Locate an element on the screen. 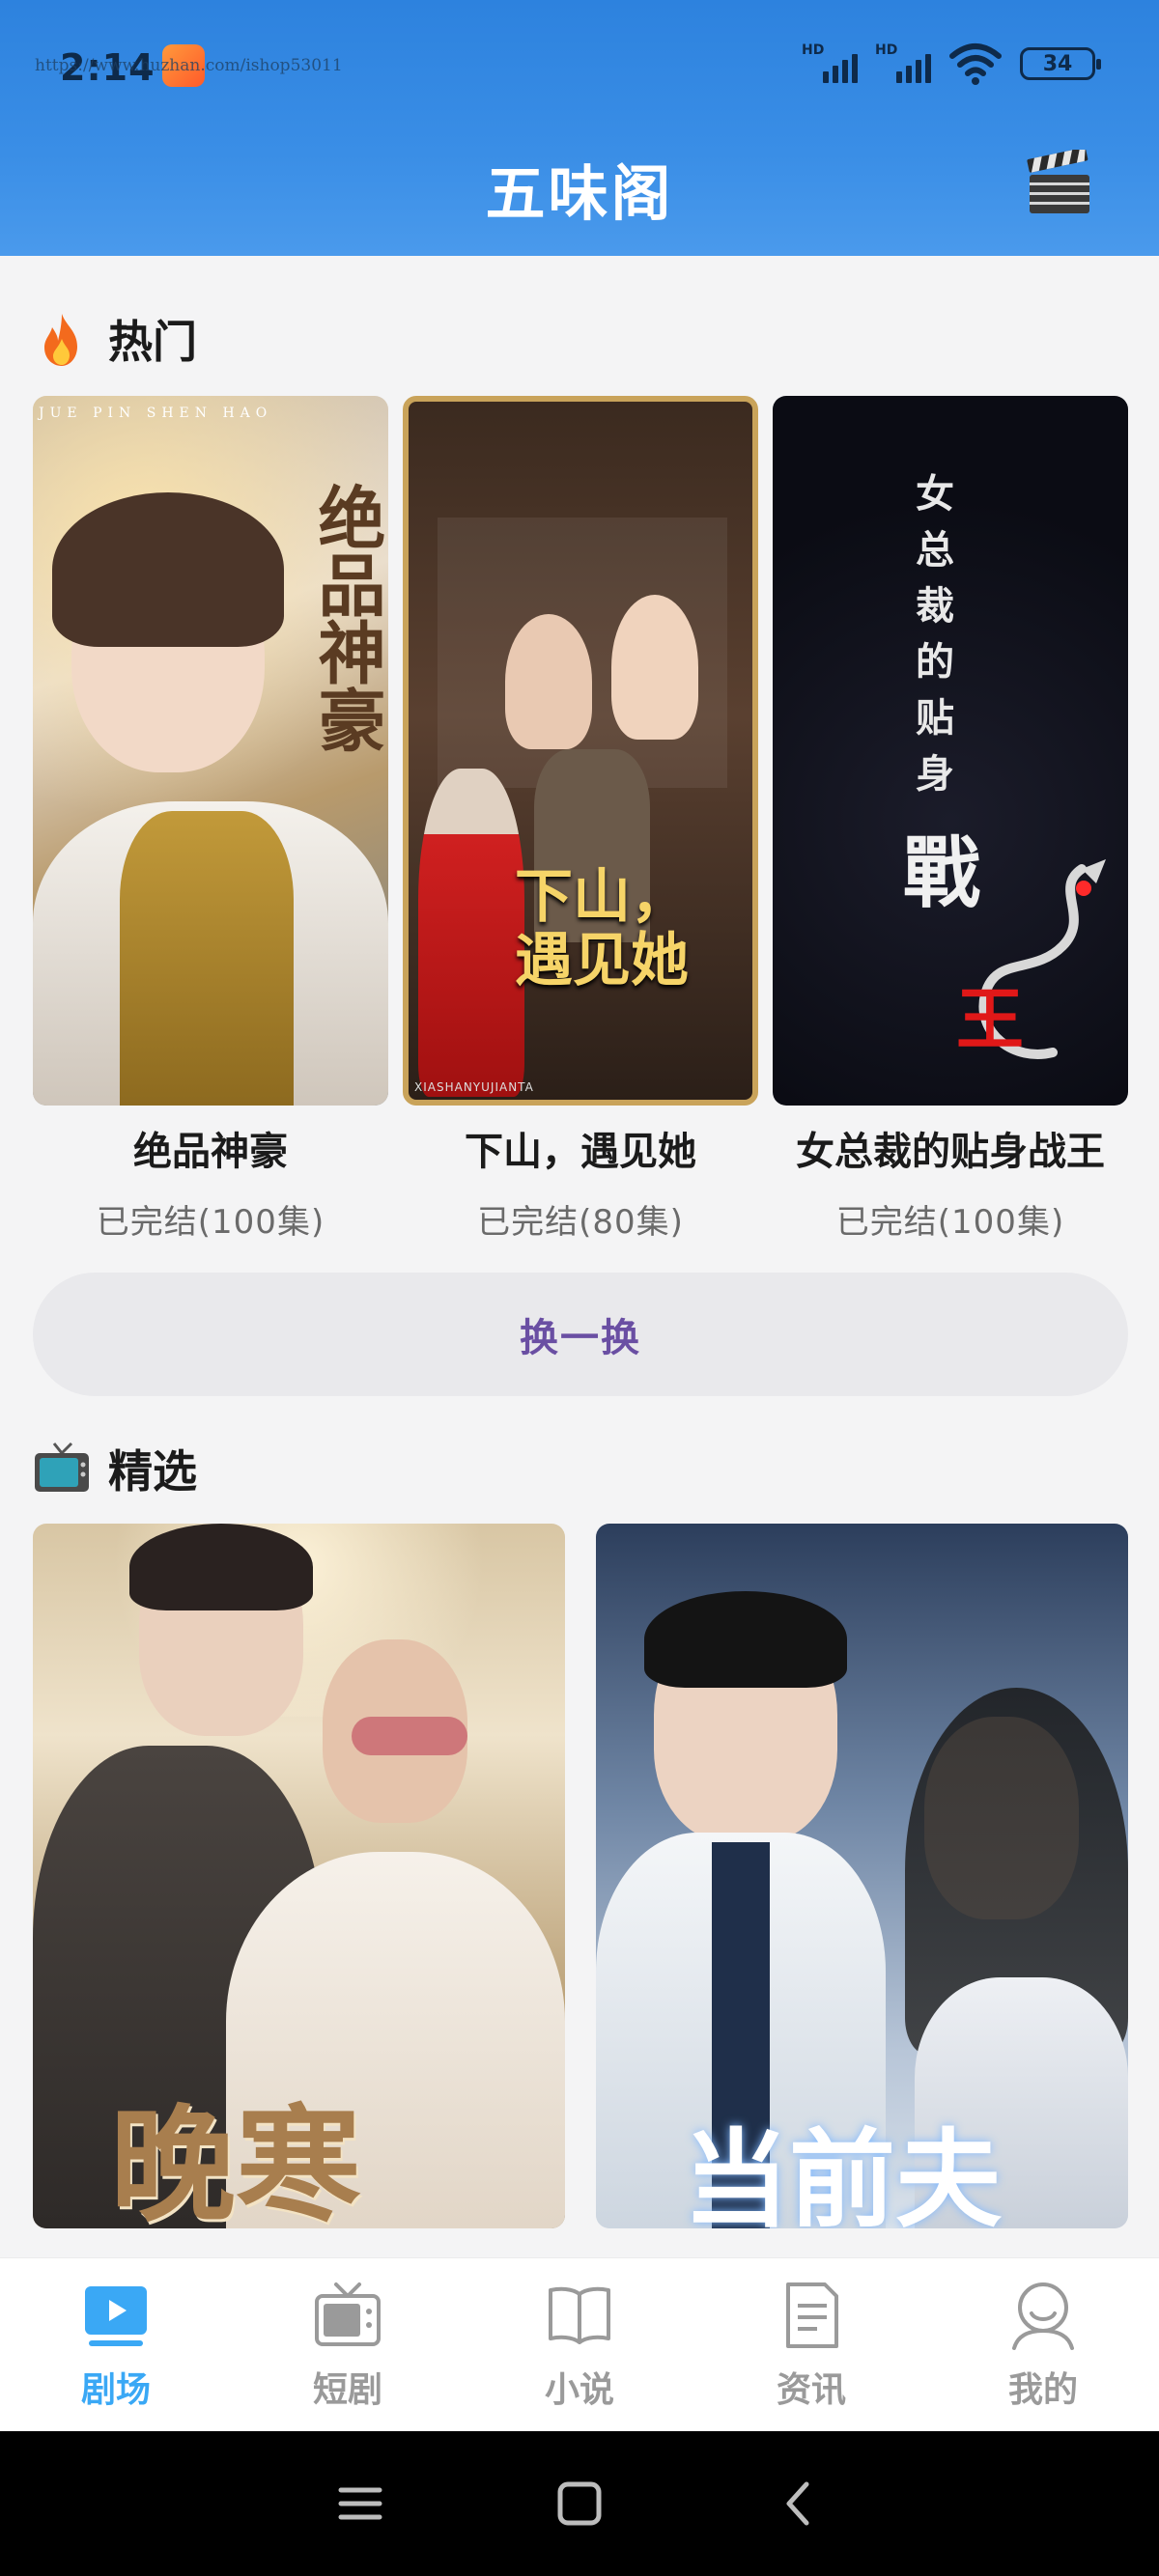 This screenshot has height=2576, width=1159. hot-card-1-status: 已完结(100集) is located at coordinates (210, 1223).